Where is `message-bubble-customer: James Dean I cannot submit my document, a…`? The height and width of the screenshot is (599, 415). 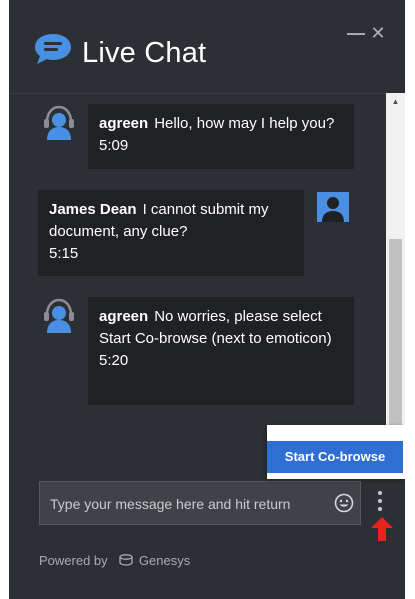 message-bubble-customer: James Dean I cannot submit my document, a… is located at coordinates (171, 233).